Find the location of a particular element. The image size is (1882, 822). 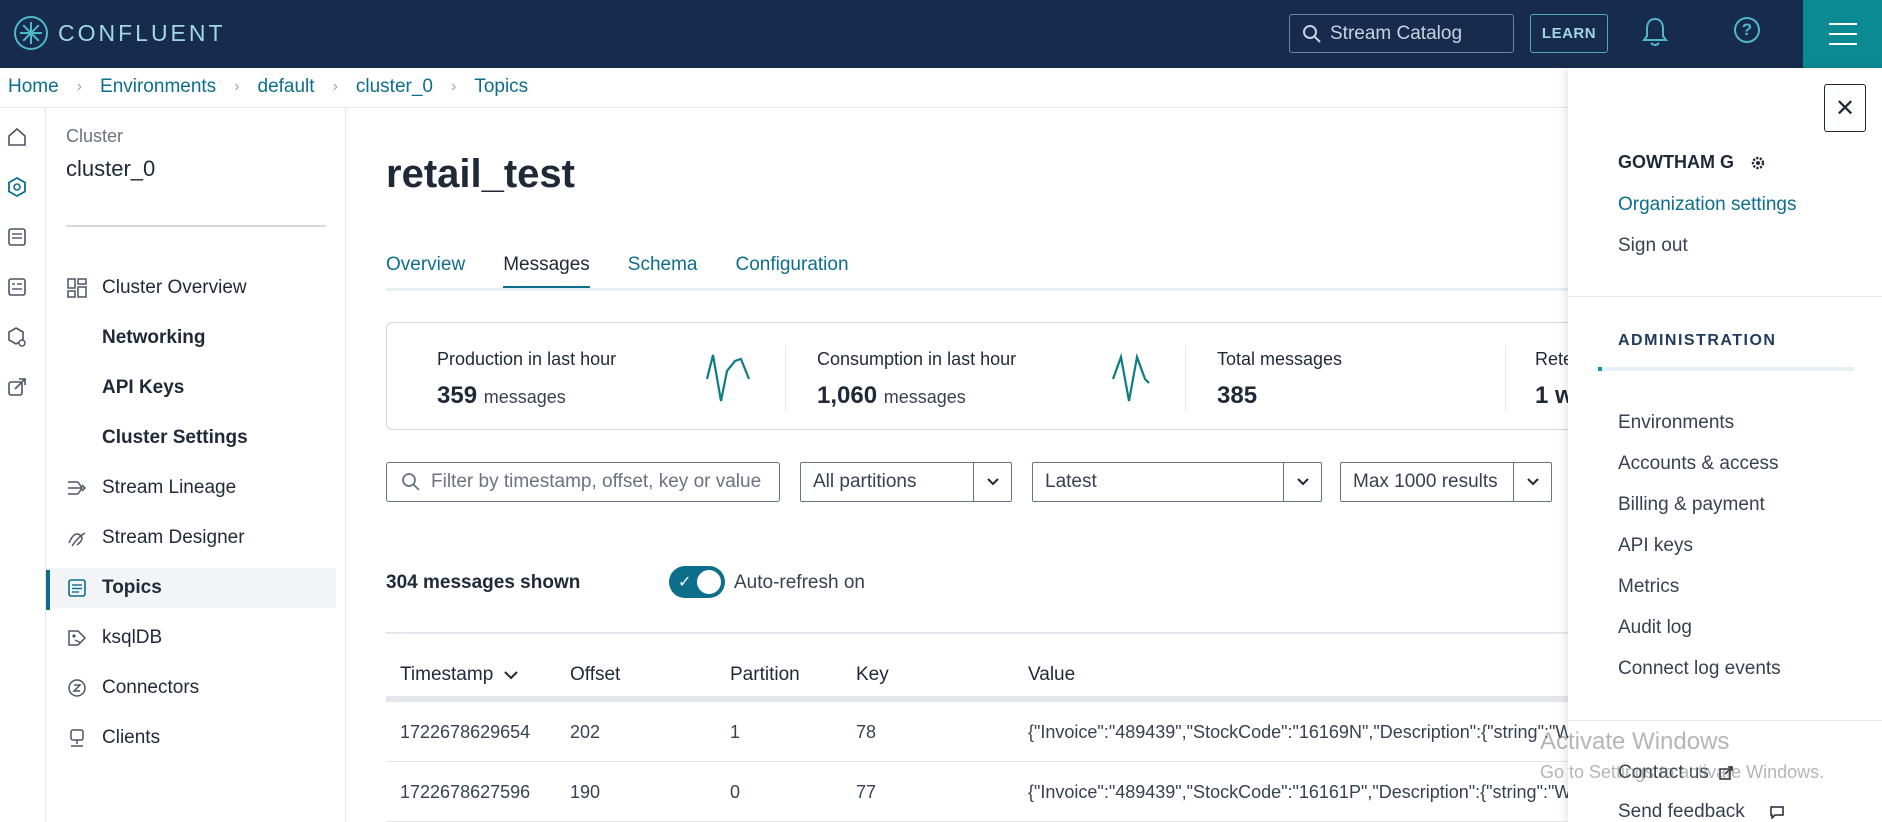

position-select: Latest is located at coordinates (1177, 482).